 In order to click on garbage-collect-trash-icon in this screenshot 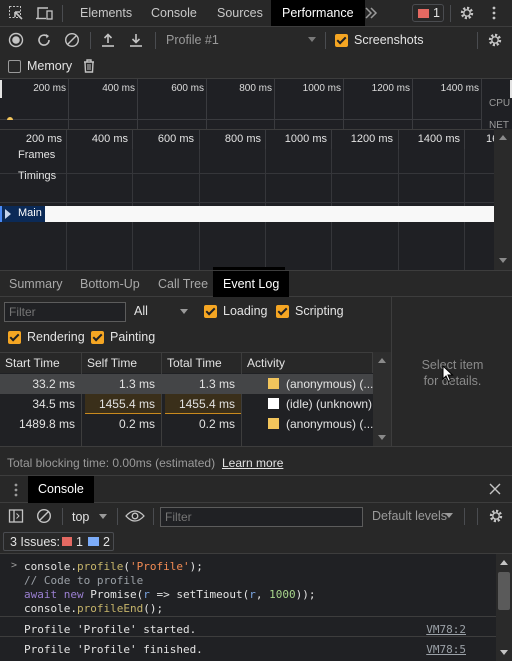, I will do `click(89, 66)`.